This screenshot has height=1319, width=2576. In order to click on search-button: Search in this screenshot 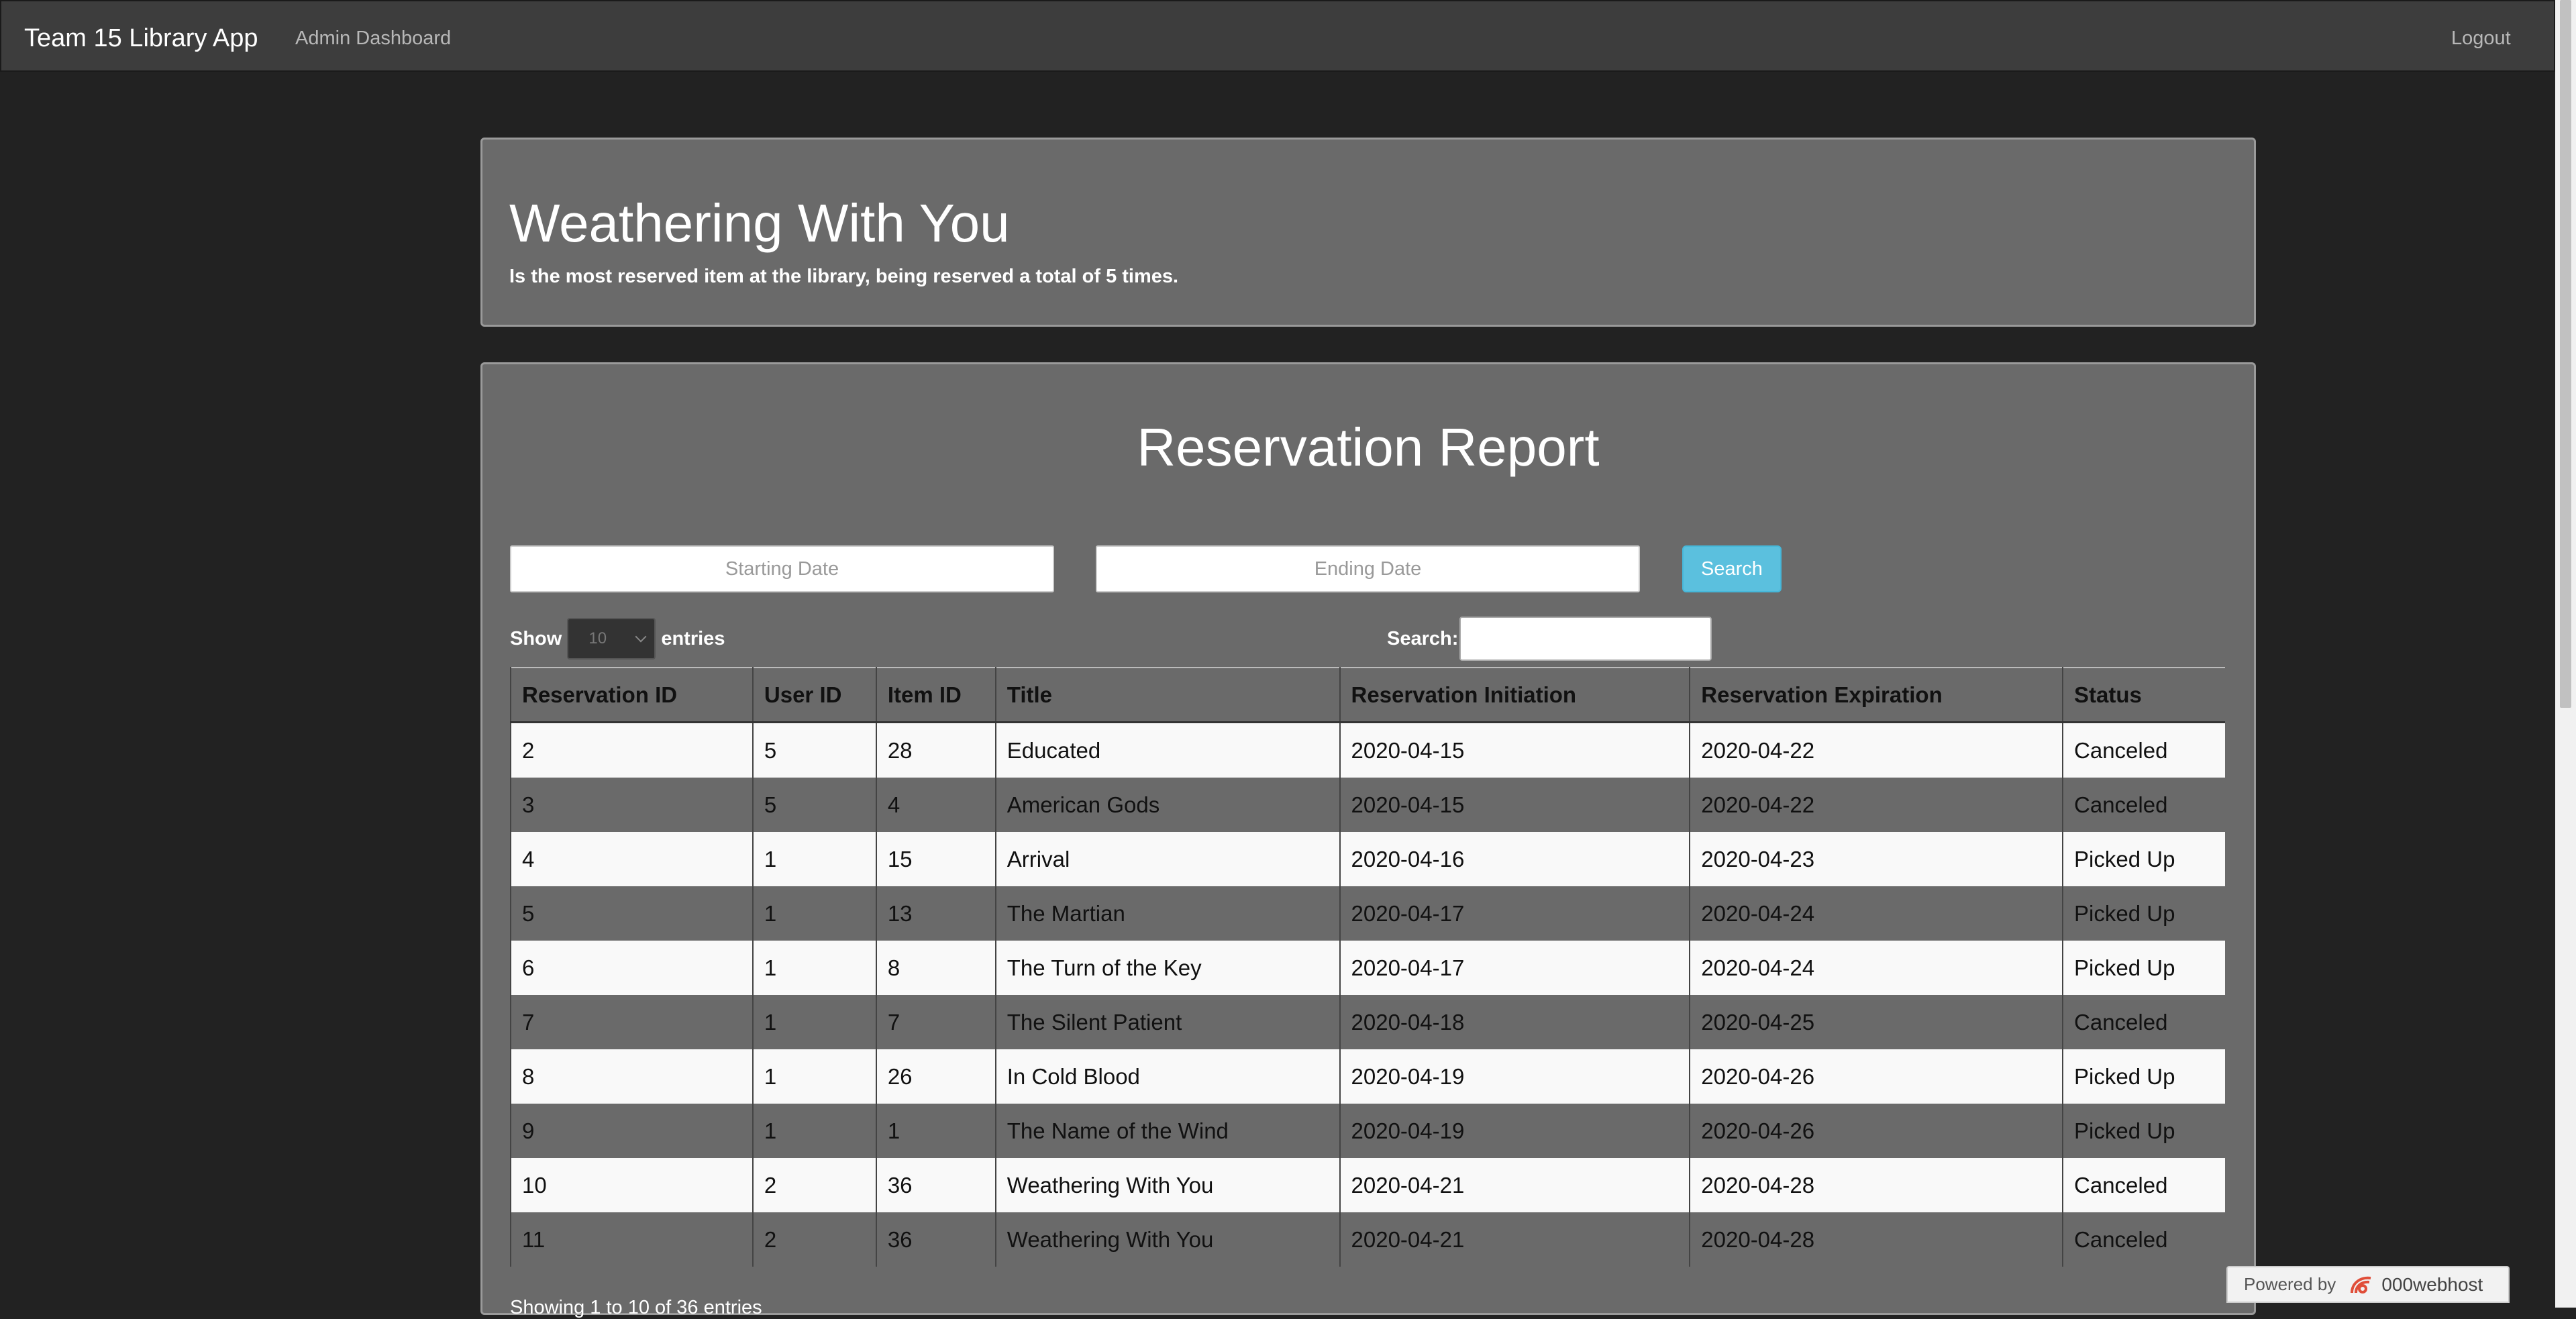, I will do `click(1732, 568)`.